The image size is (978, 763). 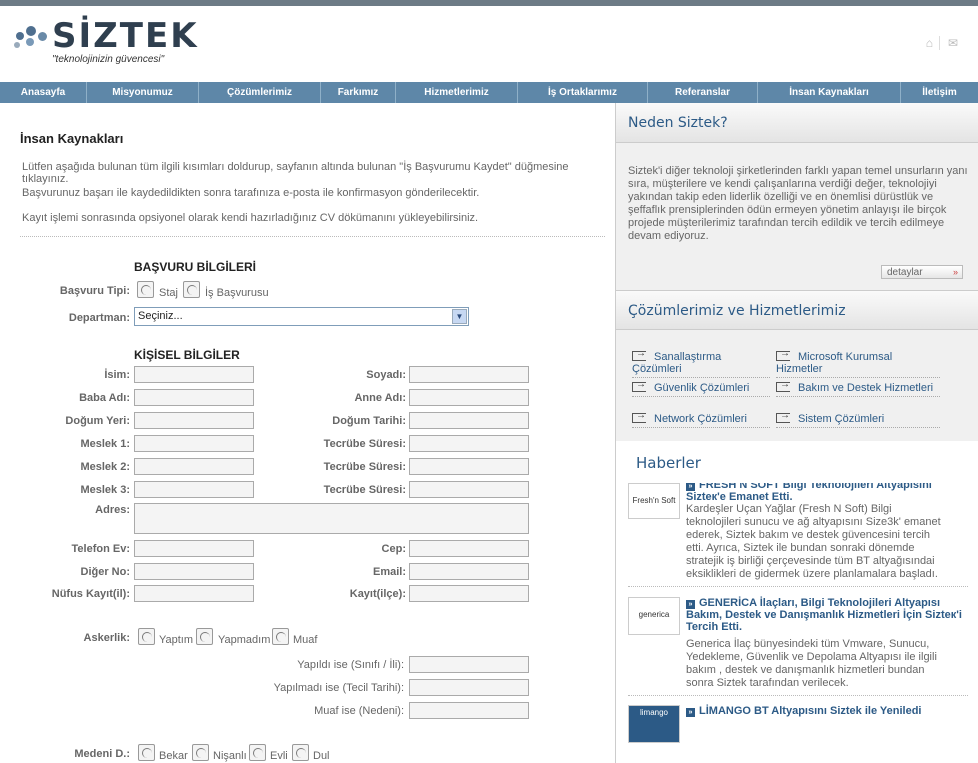 I want to click on meslek-3-input, so click(x=194, y=489).